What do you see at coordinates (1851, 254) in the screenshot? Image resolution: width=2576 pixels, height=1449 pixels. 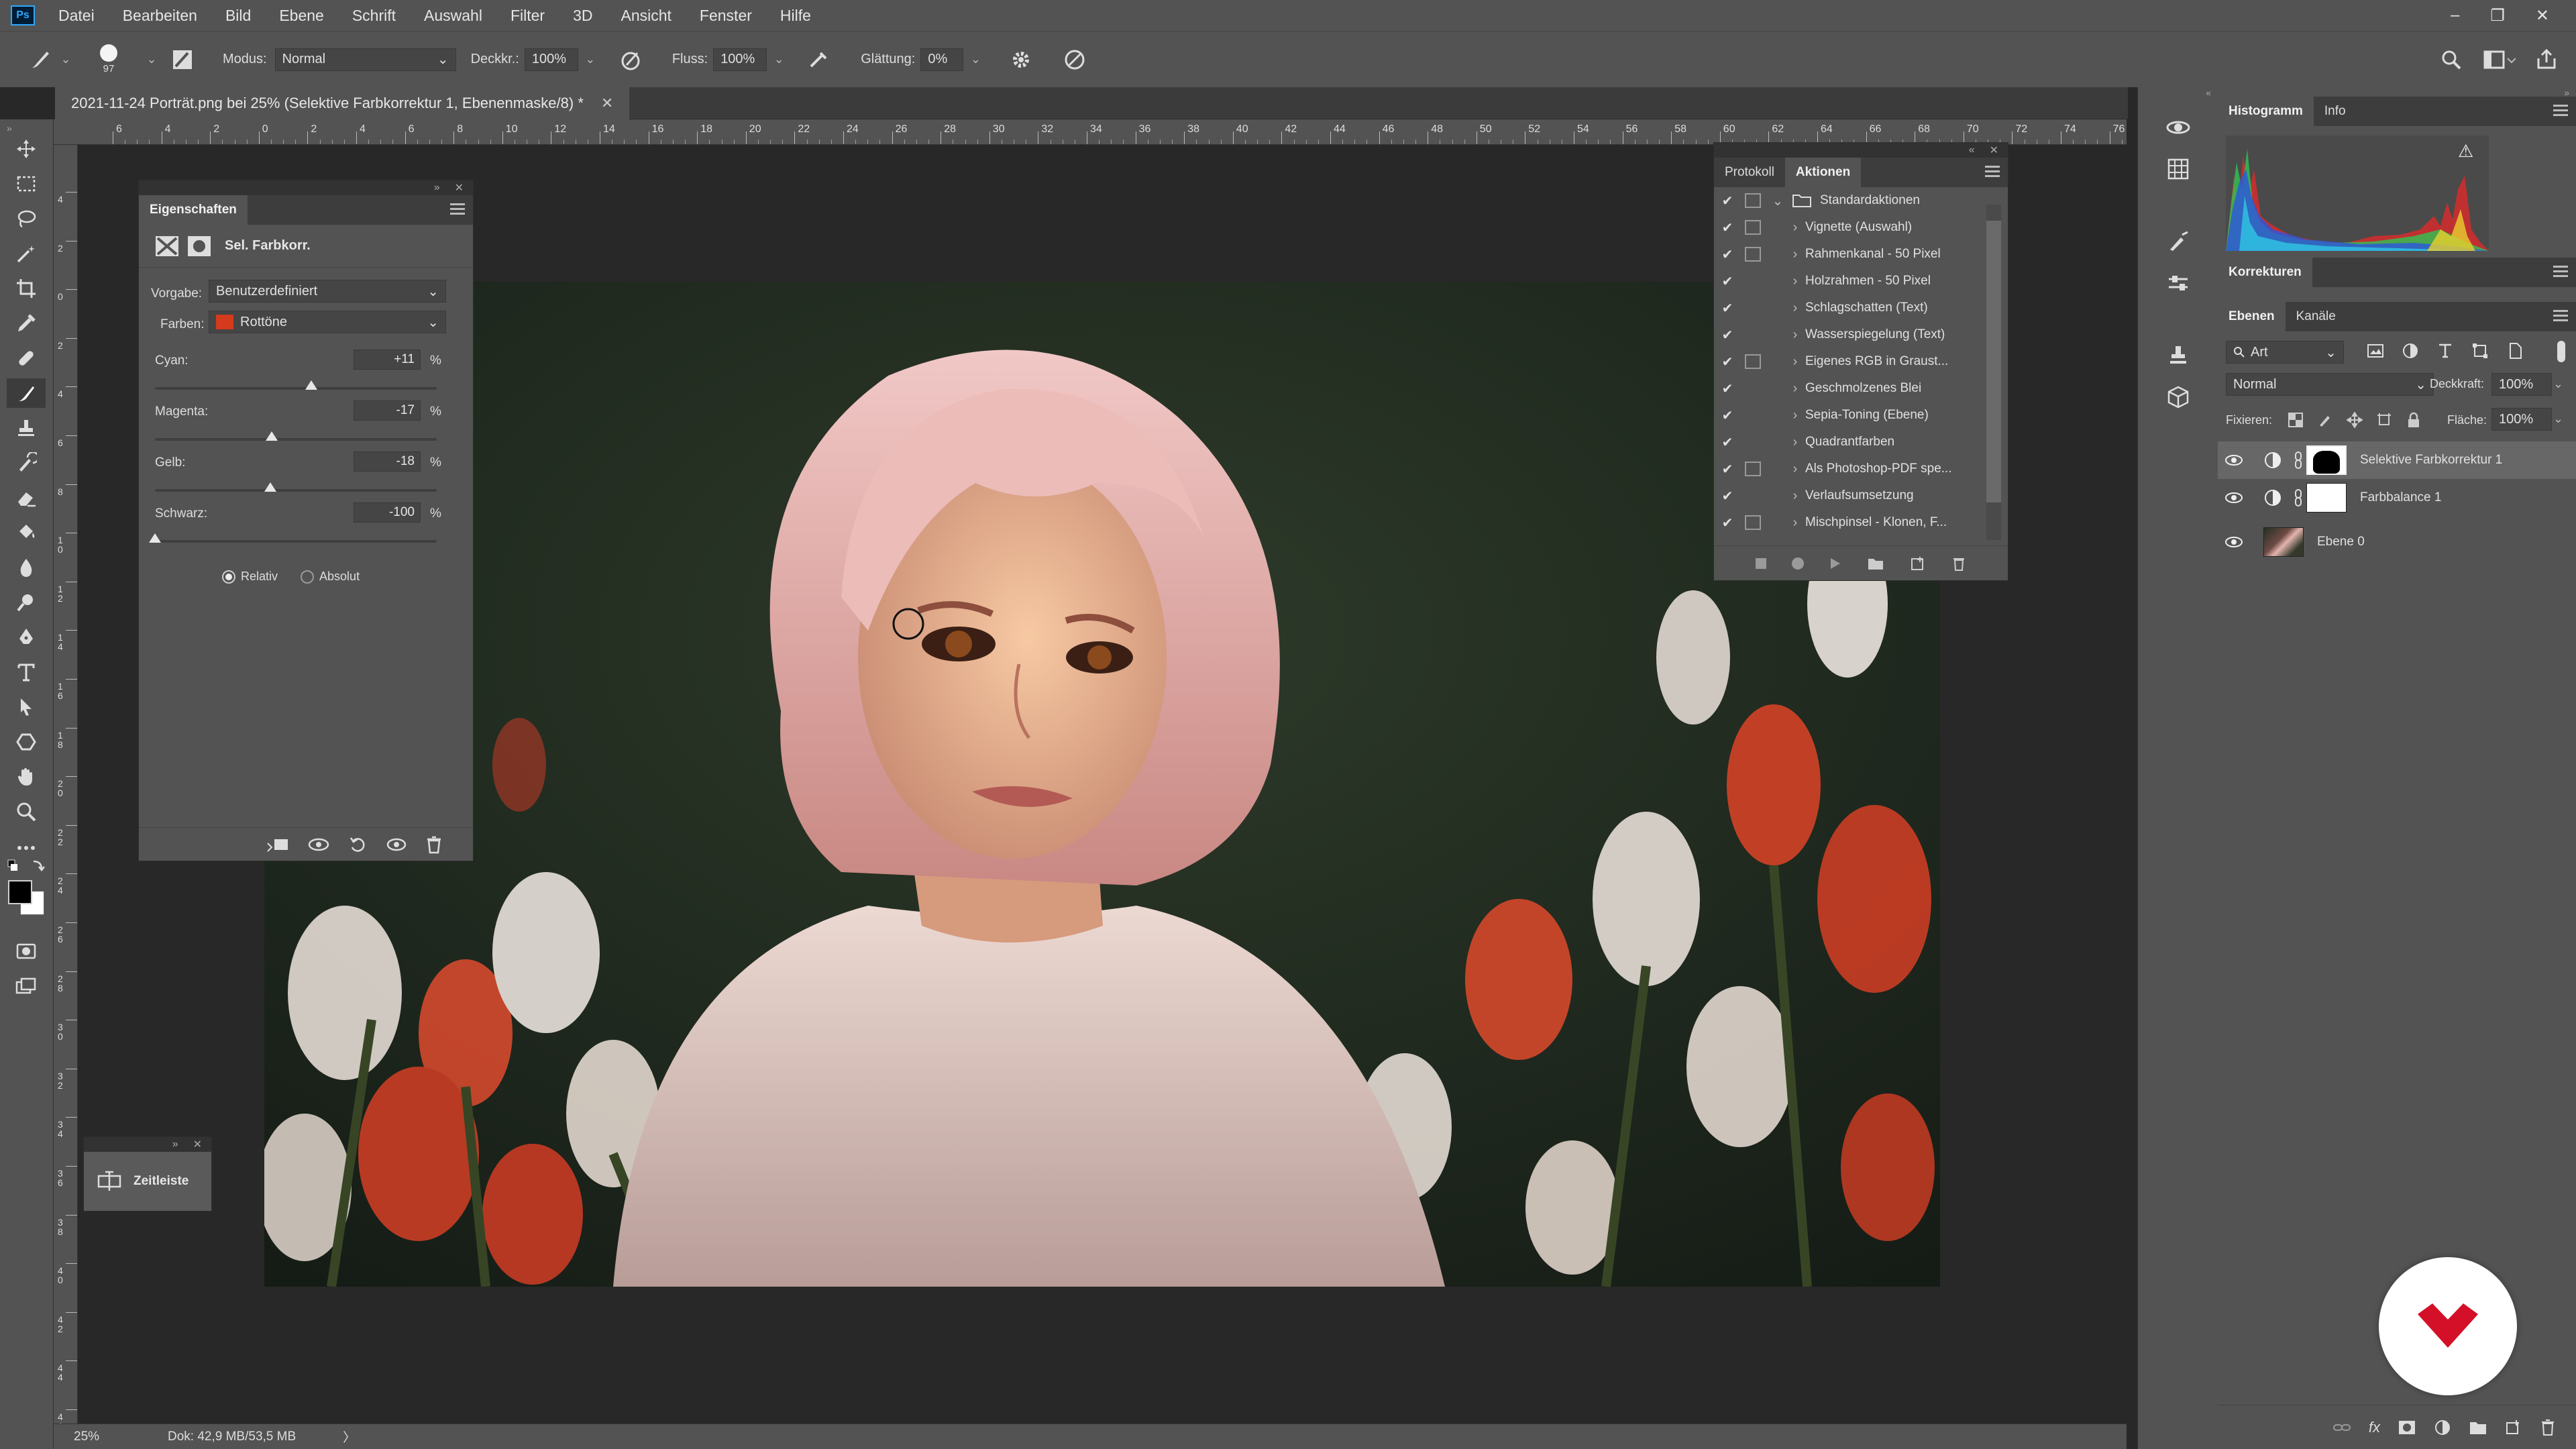 I see `action-item: ✔ › Rahmenkanal - 50 Pixel` at bounding box center [1851, 254].